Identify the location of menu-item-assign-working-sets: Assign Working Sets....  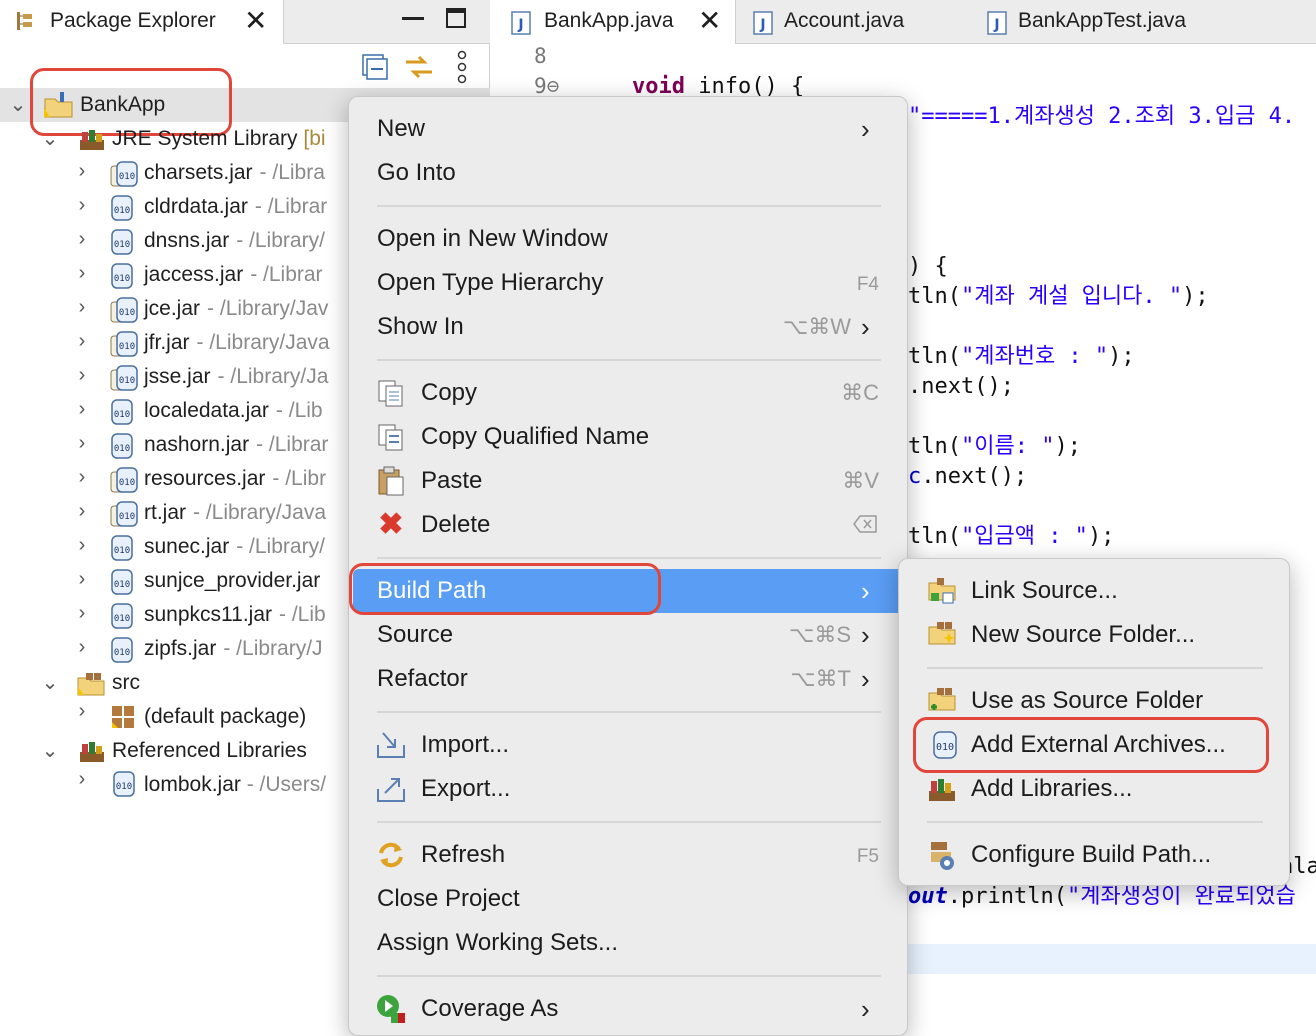
(497, 943).